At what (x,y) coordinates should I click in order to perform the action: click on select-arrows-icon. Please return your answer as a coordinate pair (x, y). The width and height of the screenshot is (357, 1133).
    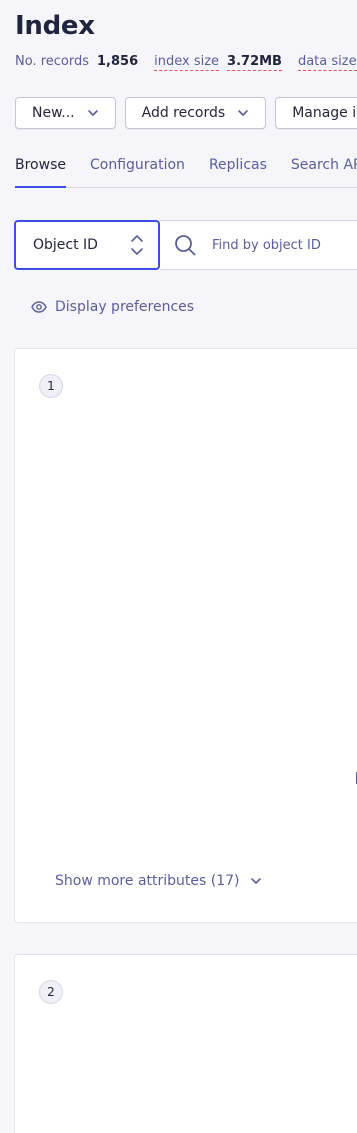
    Looking at the image, I should click on (137, 245).